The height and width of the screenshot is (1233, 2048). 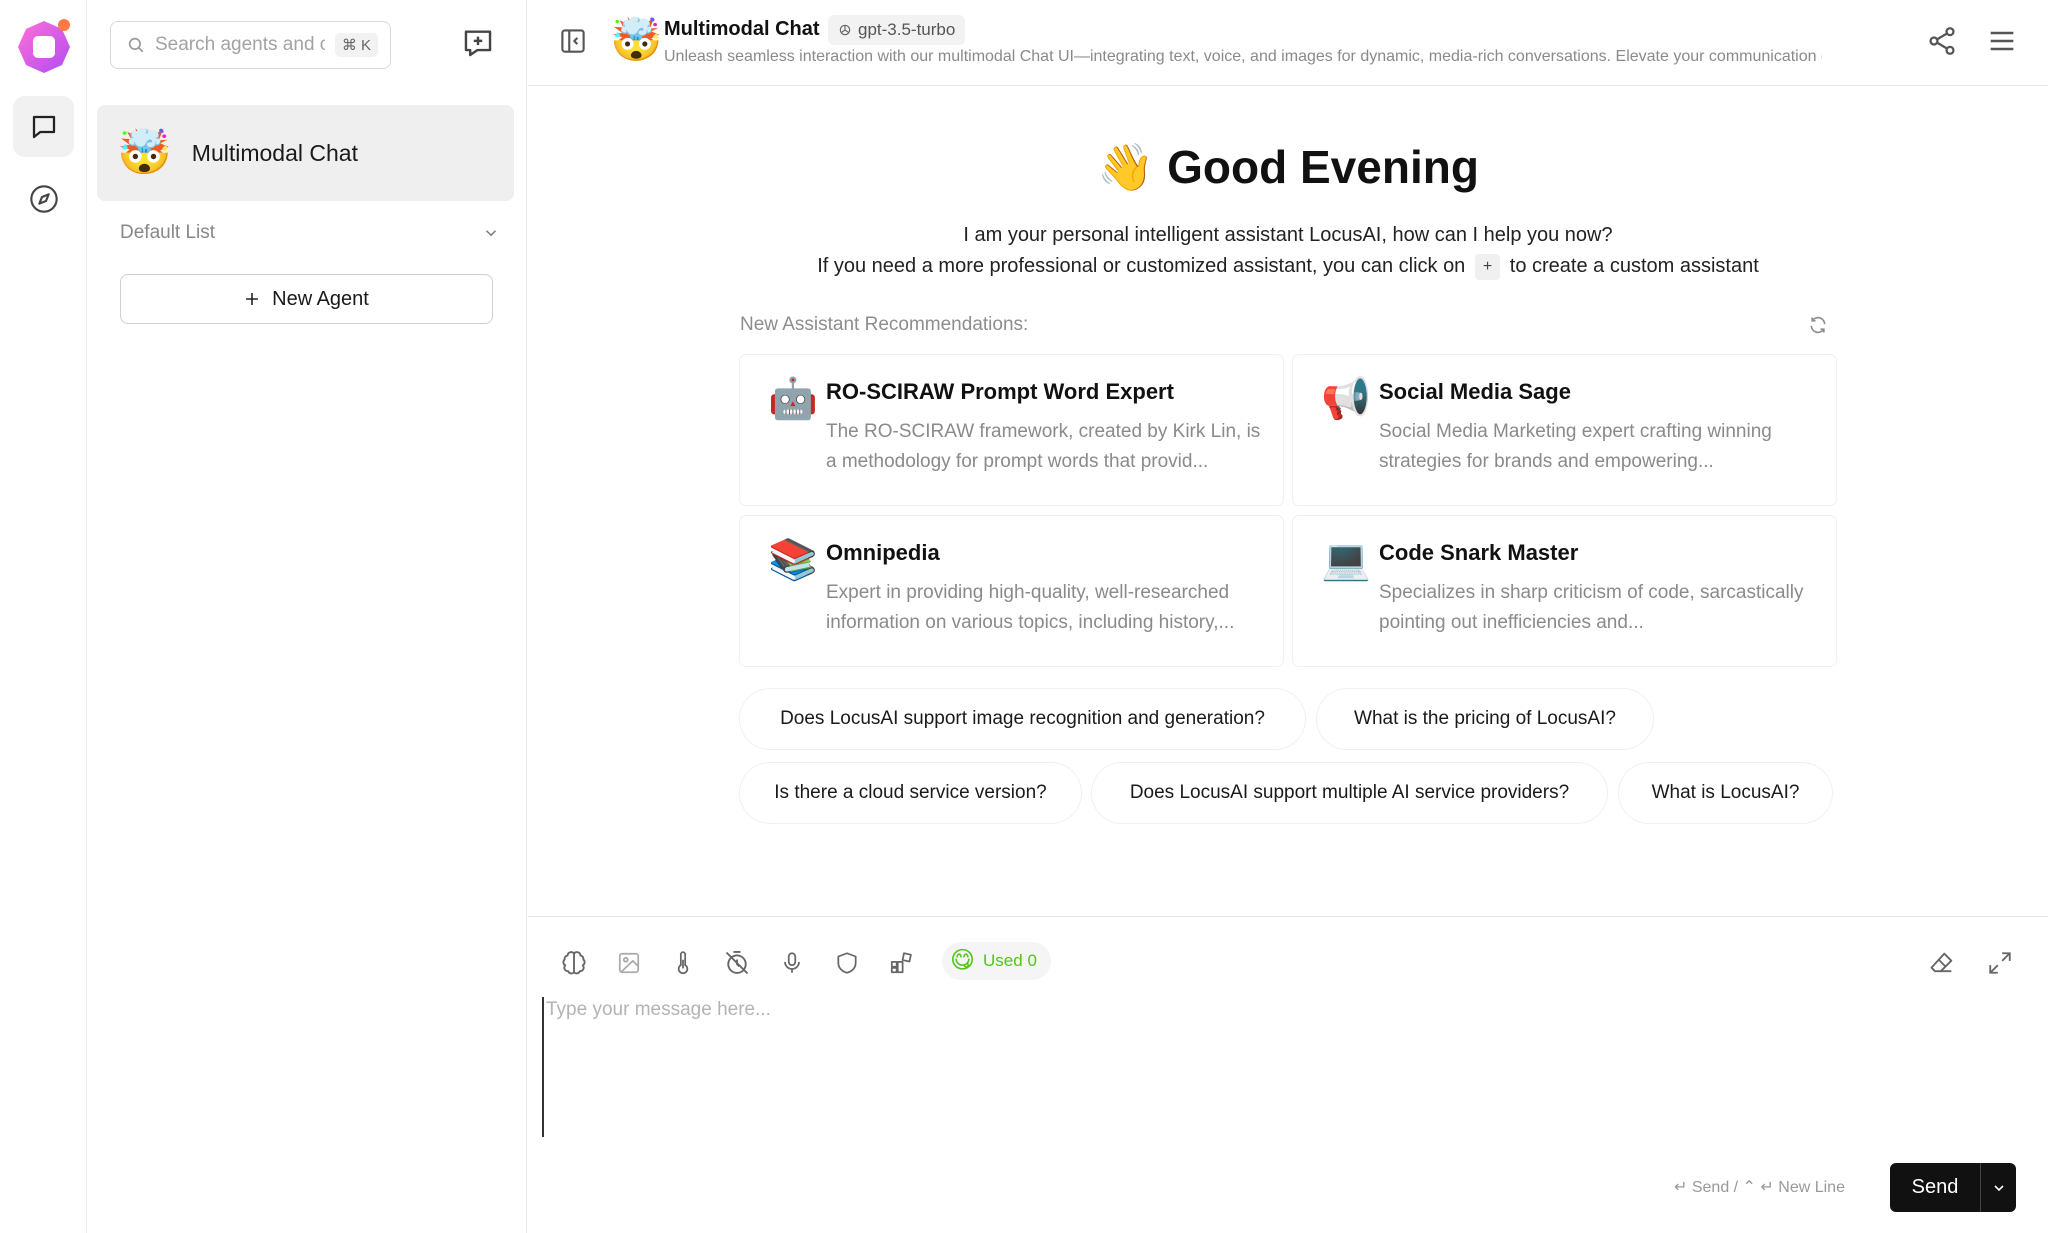 I want to click on temperature-button, so click(x=683, y=963).